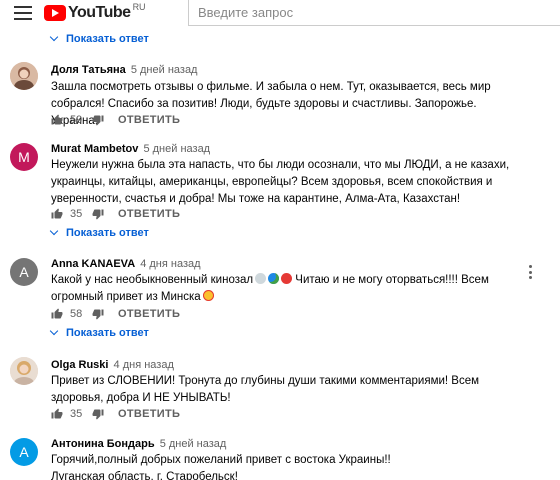  I want to click on avatar: M, so click(24, 157).